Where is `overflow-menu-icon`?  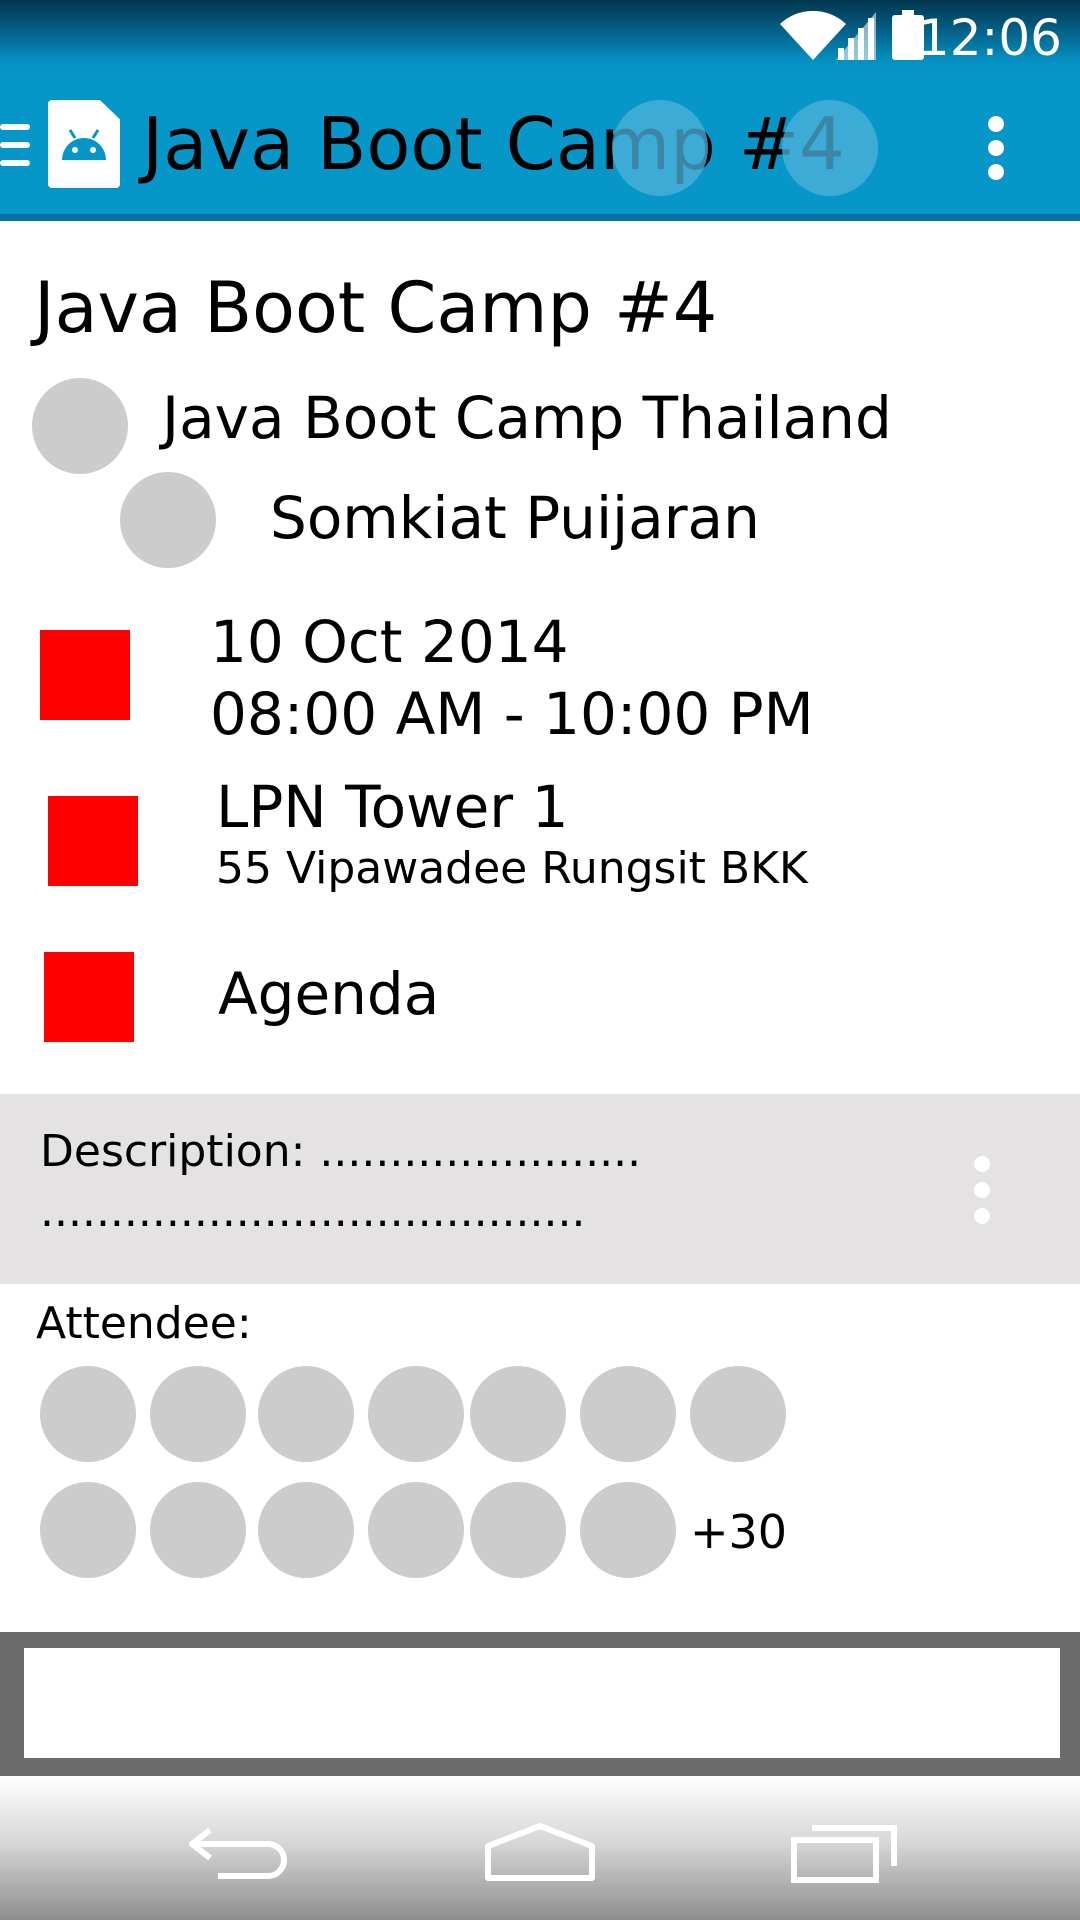
overflow-menu-icon is located at coordinates (996, 148).